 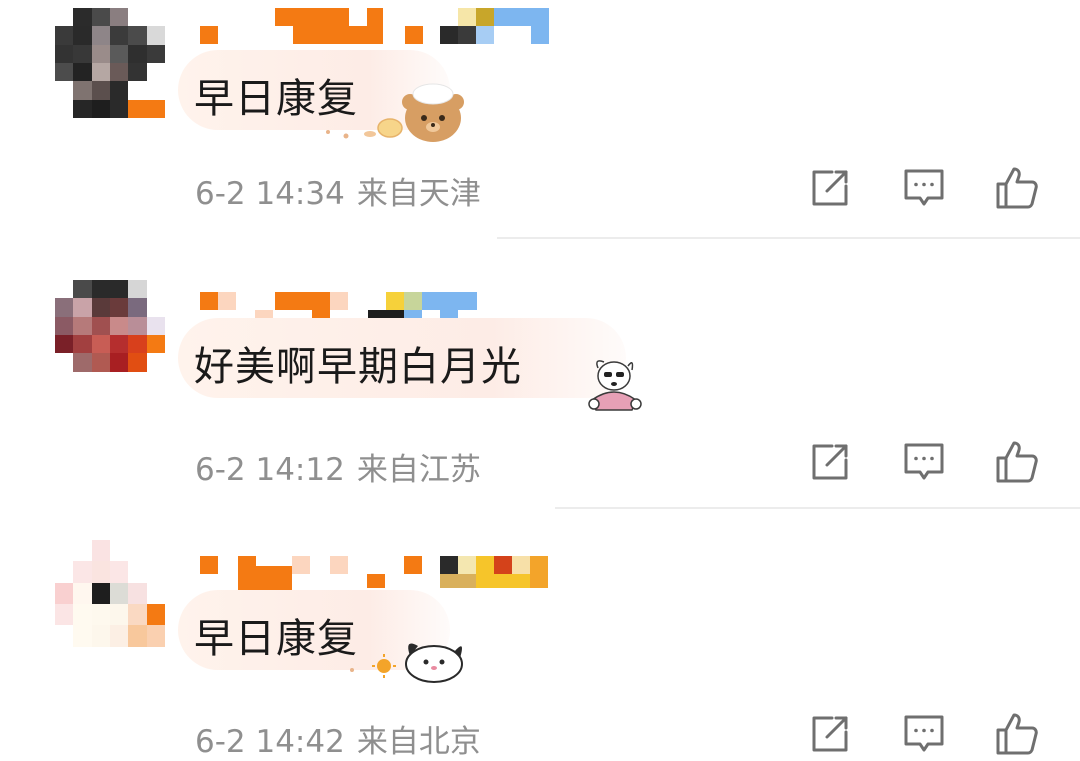 What do you see at coordinates (276, 639) in the screenshot?
I see `comment-text: 早日康复` at bounding box center [276, 639].